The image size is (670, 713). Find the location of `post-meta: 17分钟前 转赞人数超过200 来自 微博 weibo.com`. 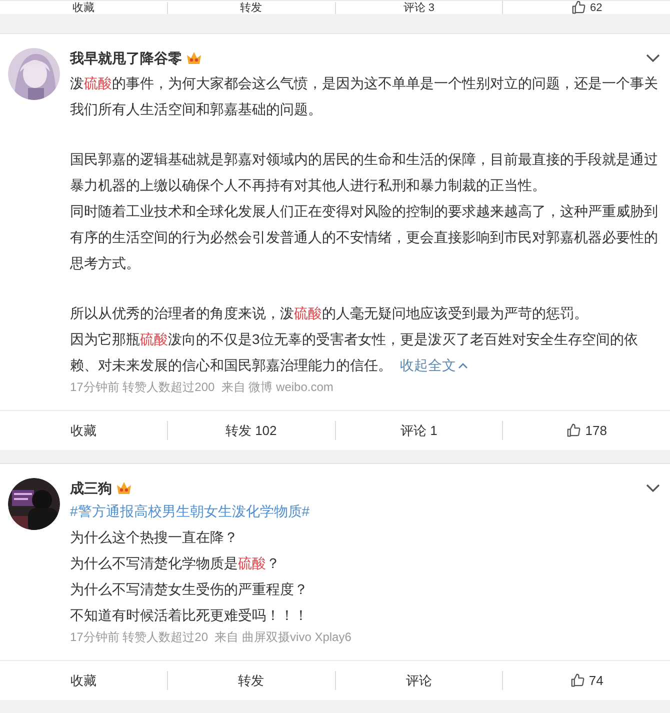

post-meta: 17分钟前 转赞人数超过200 来自 微博 weibo.com is located at coordinates (202, 387).